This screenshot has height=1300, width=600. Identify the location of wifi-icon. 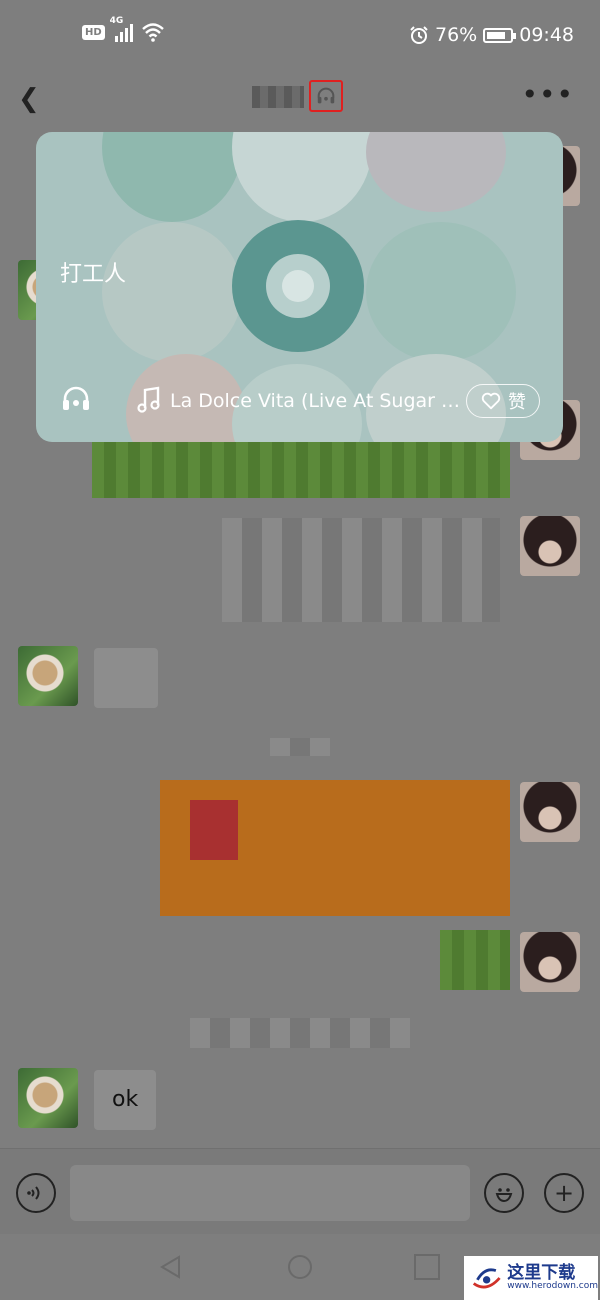
(152, 32).